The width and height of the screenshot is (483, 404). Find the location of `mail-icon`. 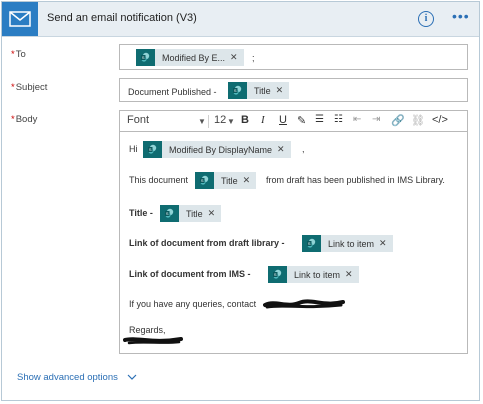

mail-icon is located at coordinates (20, 19).